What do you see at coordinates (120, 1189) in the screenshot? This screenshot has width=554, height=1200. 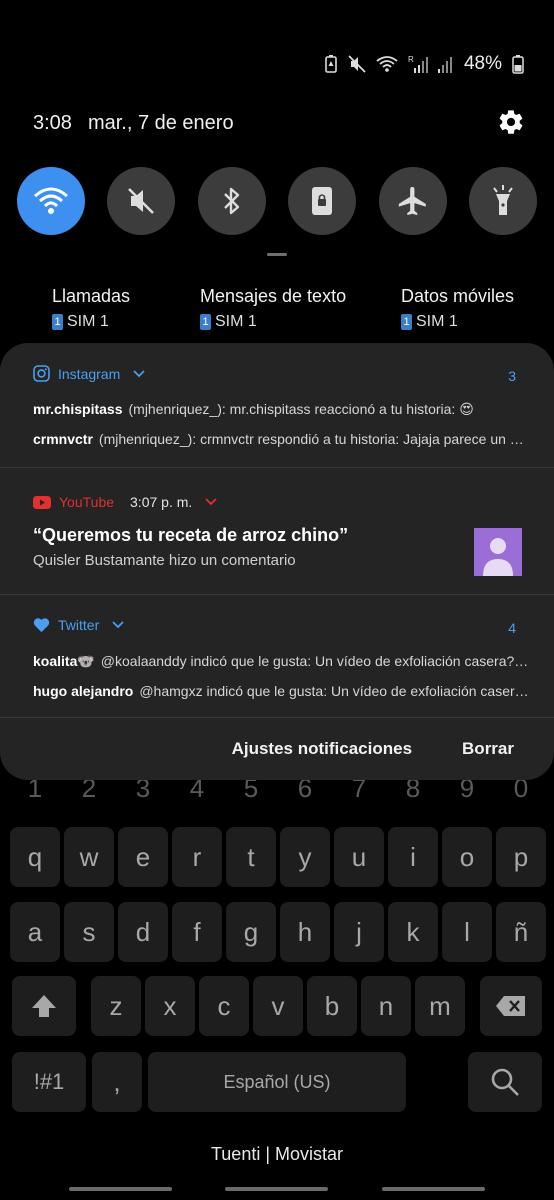 I see `gesture-hint-left` at bounding box center [120, 1189].